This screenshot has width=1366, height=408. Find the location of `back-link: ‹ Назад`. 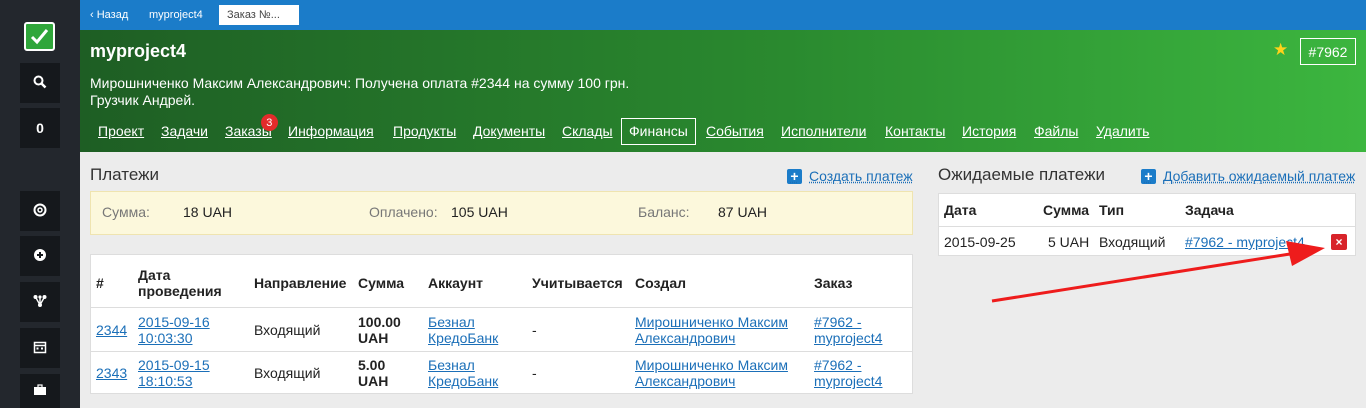

back-link: ‹ Назад is located at coordinates (109, 15).